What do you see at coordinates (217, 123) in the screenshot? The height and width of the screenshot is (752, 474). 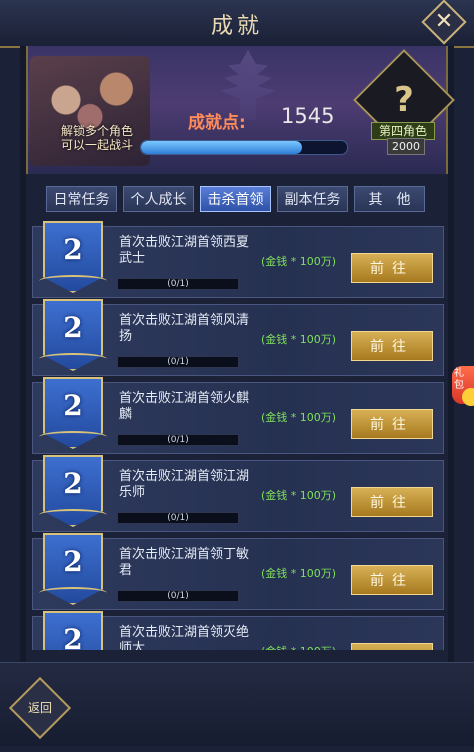 I see `points-label: 成就点:` at bounding box center [217, 123].